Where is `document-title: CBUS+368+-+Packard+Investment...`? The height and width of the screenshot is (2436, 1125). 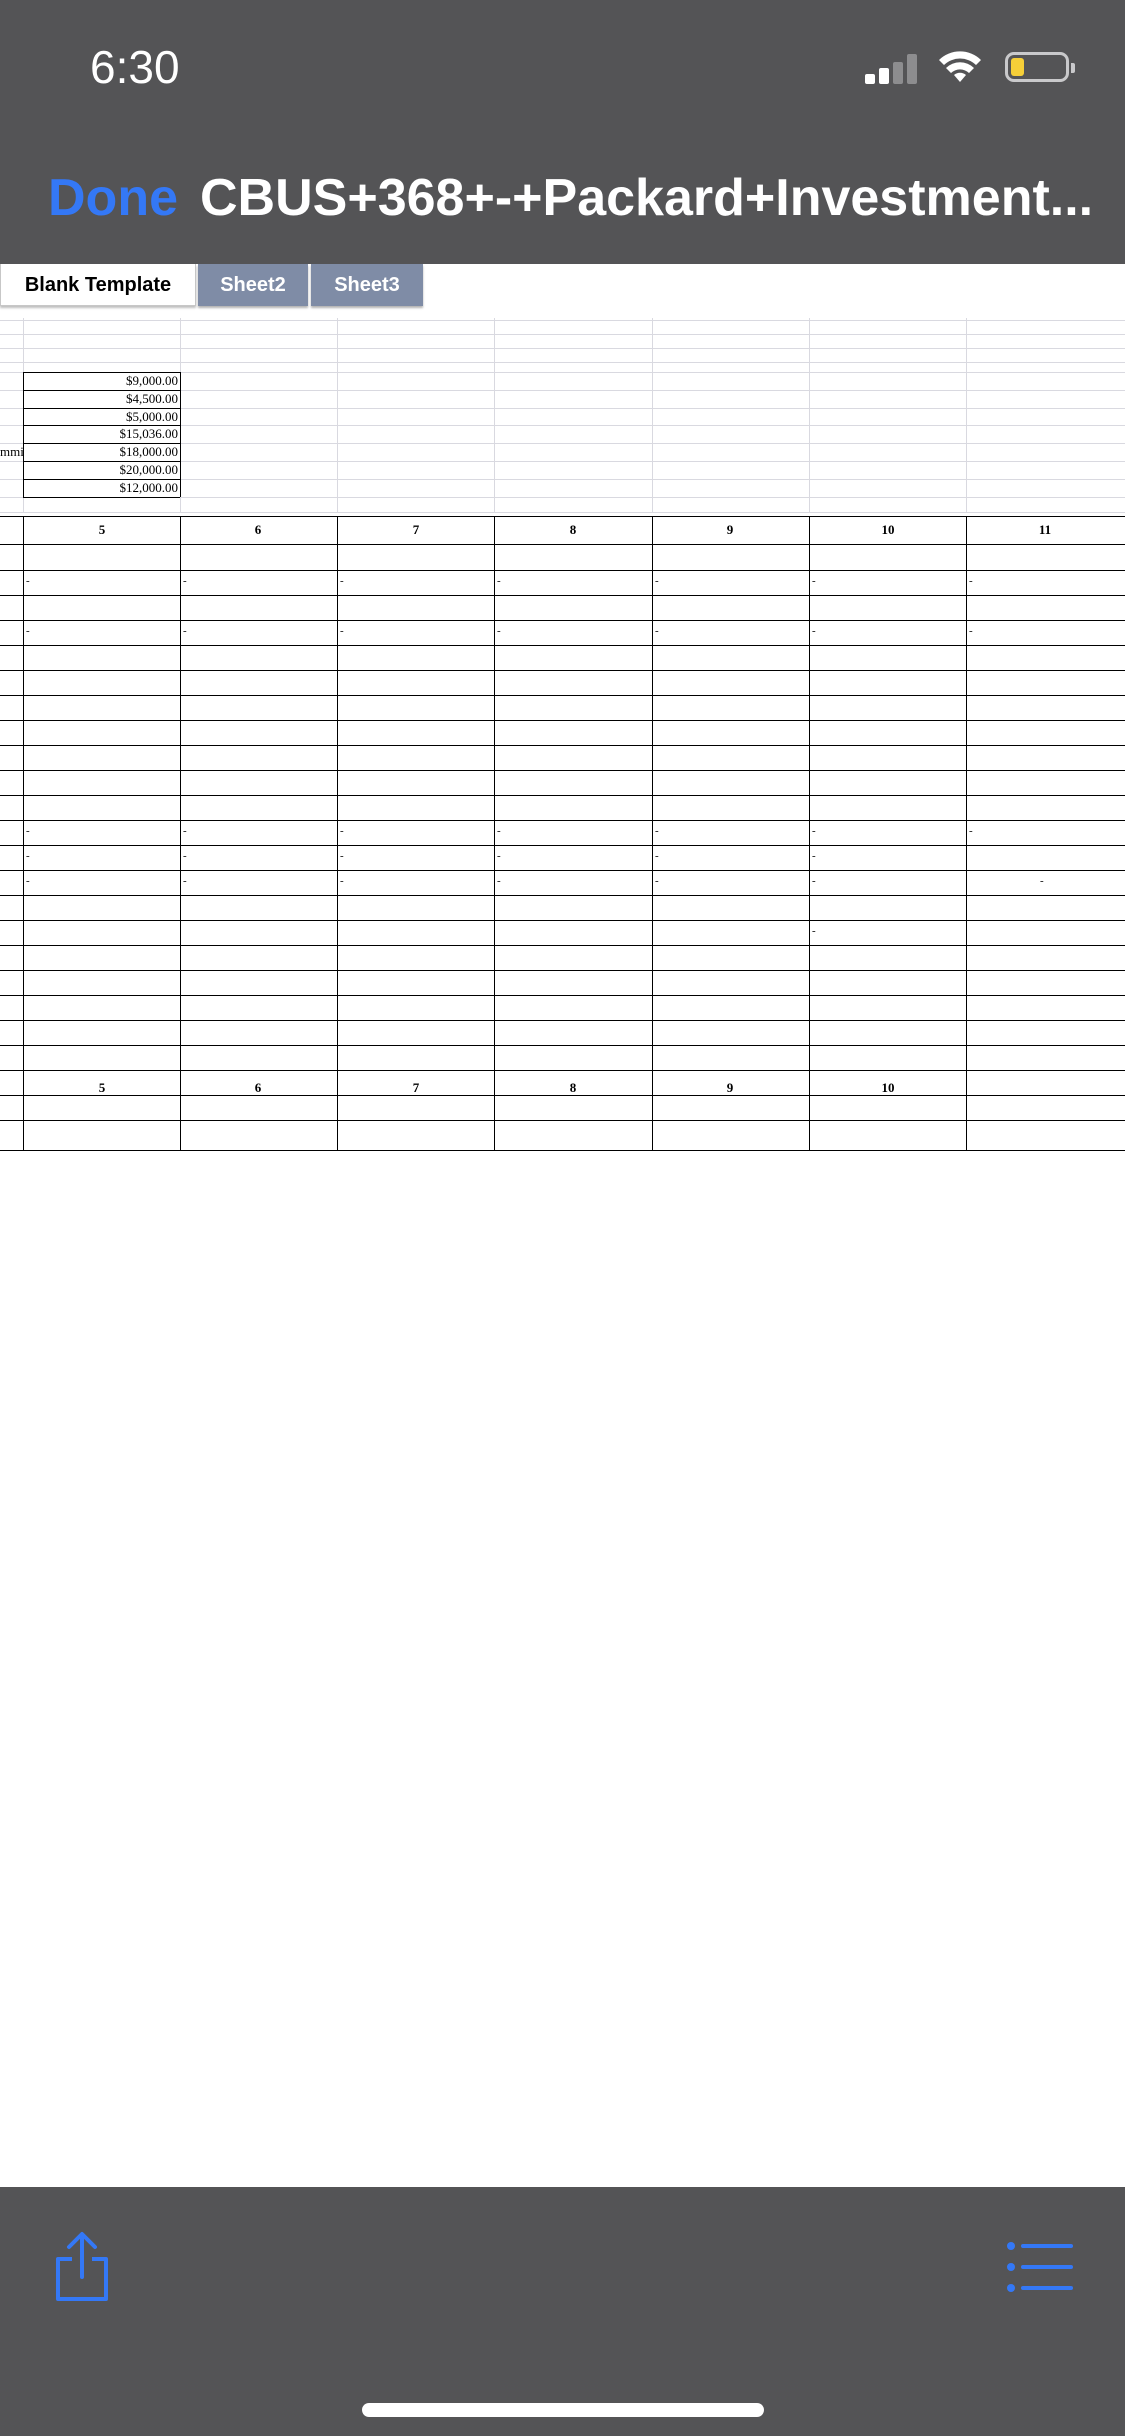 document-title: CBUS+368+-+Packard+Investment... is located at coordinates (647, 198).